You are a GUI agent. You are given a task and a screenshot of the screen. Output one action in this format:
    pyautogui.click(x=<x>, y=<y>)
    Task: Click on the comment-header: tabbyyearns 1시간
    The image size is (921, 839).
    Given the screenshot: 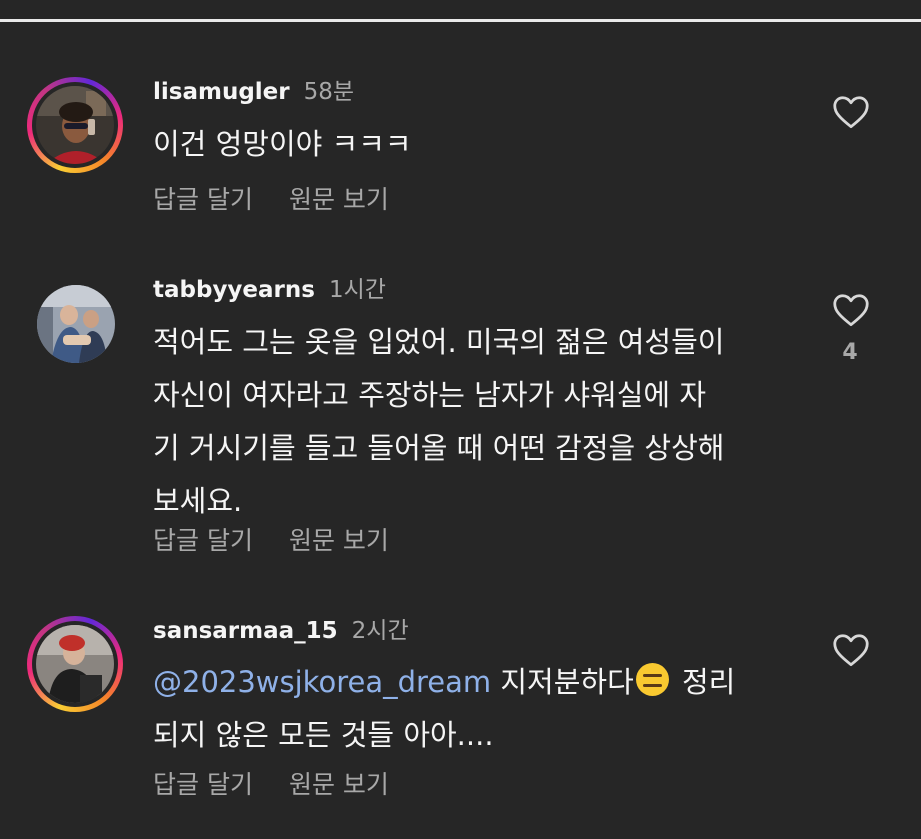 What is the action you would take?
    pyautogui.click(x=269, y=287)
    